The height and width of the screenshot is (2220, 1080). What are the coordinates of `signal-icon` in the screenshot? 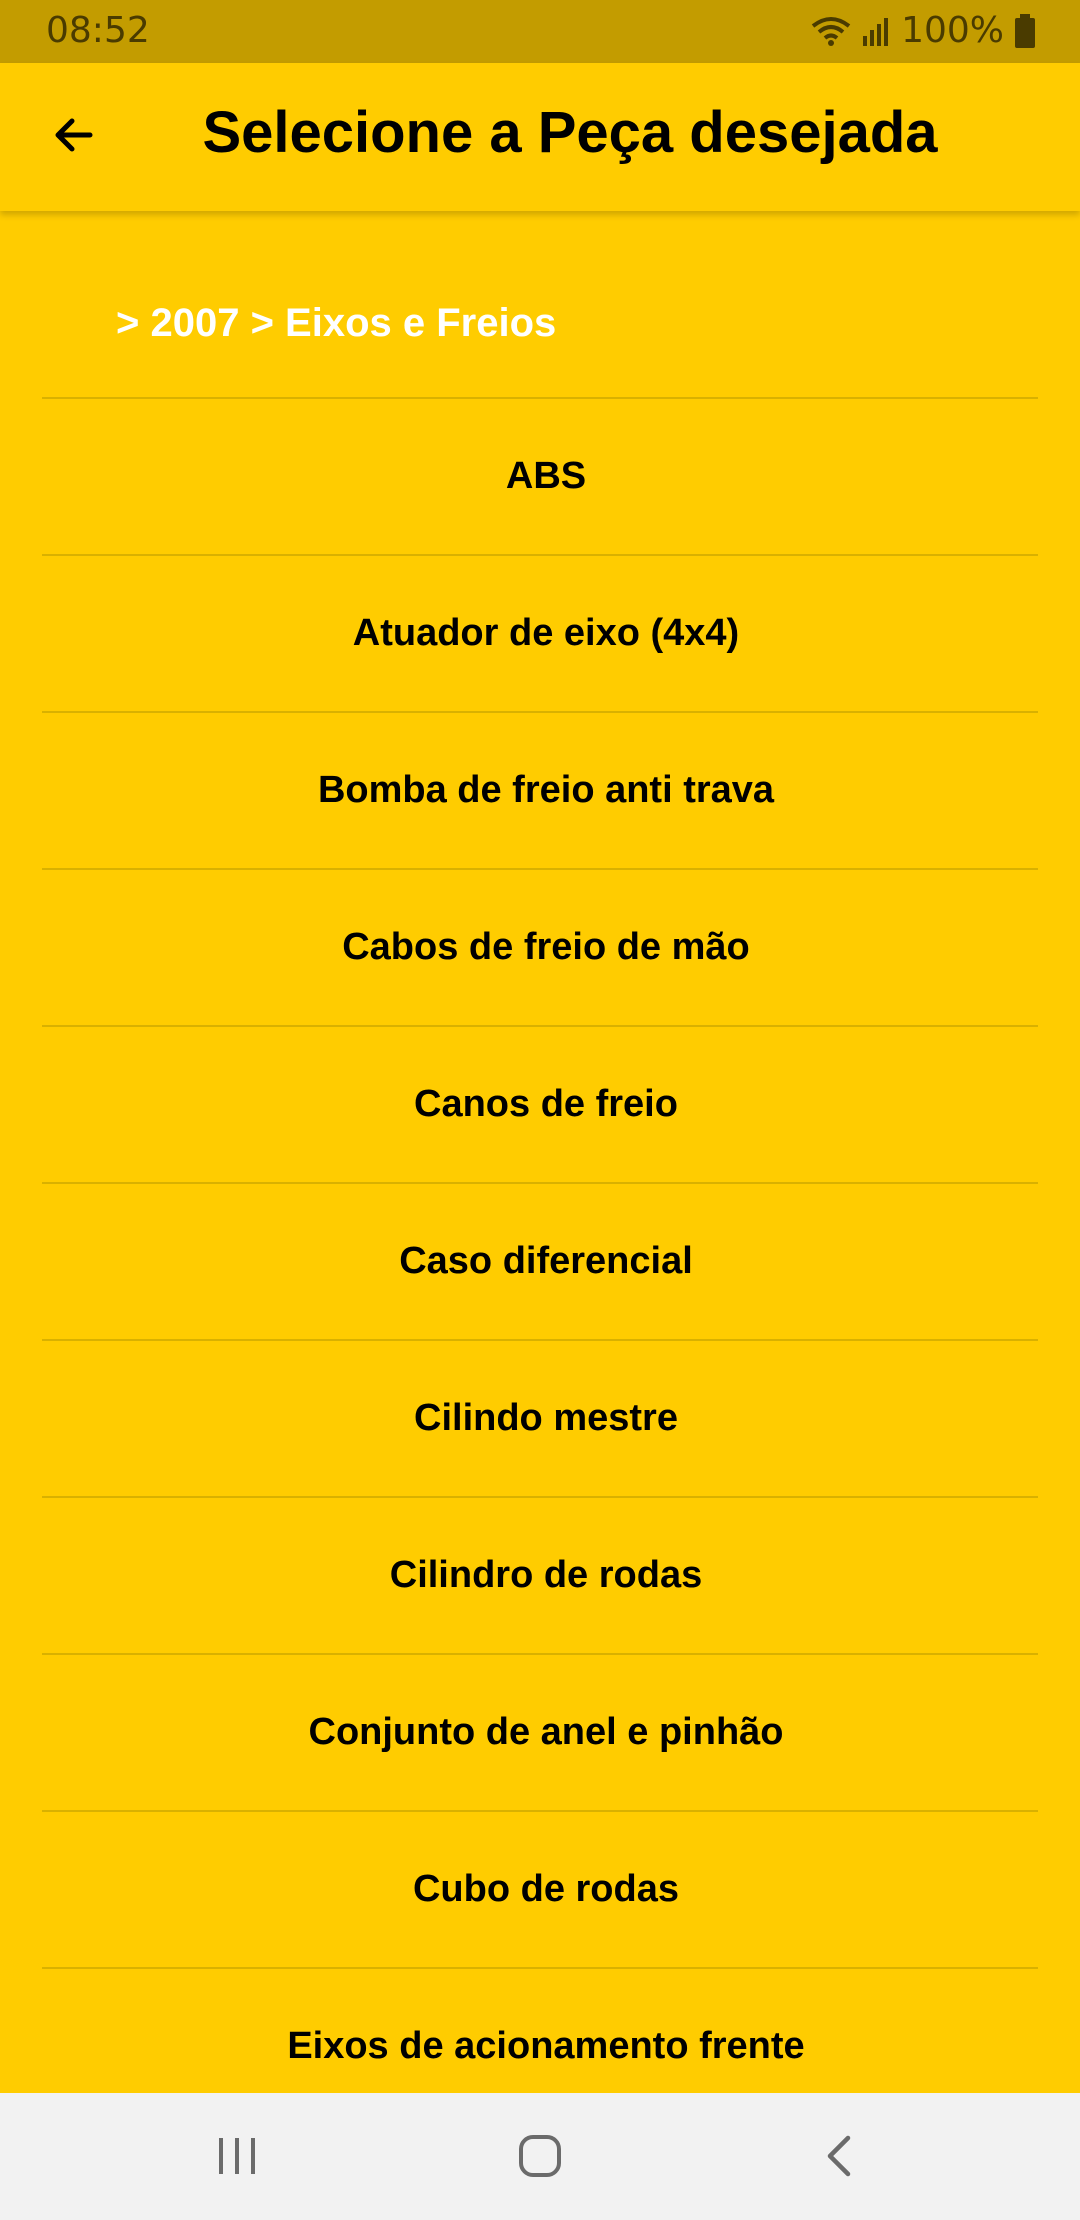 It's located at (876, 31).